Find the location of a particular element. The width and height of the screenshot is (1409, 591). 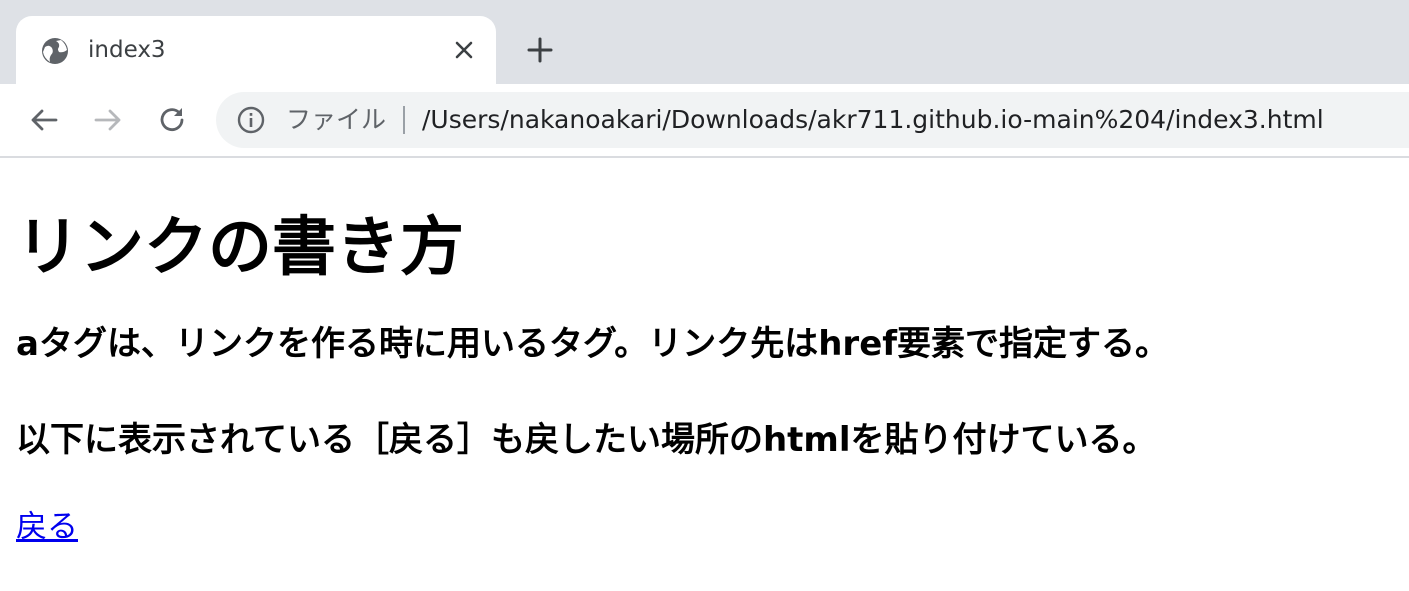

arrow-left-icon is located at coordinates (44, 120).